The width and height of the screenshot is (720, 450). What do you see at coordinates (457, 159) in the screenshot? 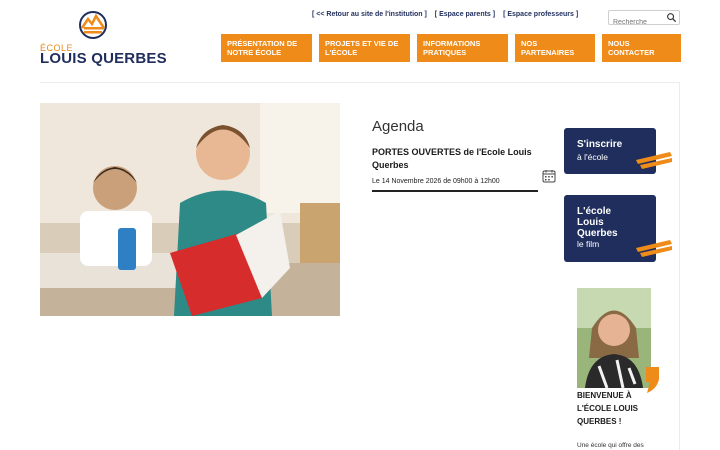
I see `event-title: PORTES OUVERTES de l'Ecole Louis Querbes` at bounding box center [457, 159].